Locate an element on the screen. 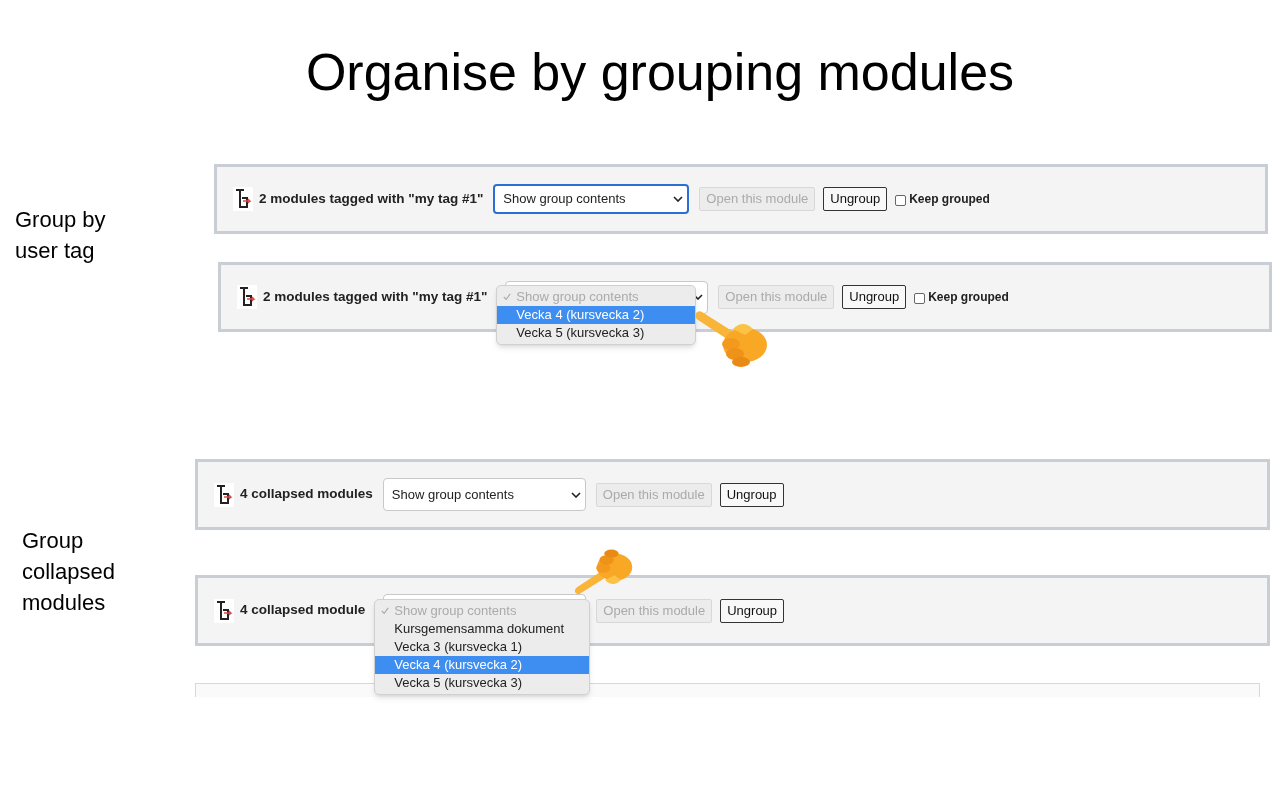 Image resolution: width=1280 pixels, height=800 pixels. menu-option: Vecka 3 (kursvecka 1) is located at coordinates (482, 647).